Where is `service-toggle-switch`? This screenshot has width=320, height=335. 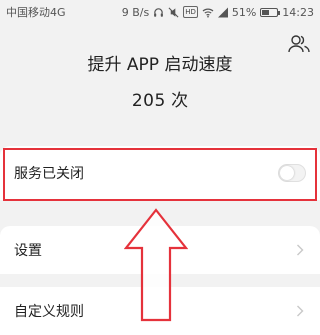
service-toggle-switch is located at coordinates (292, 173).